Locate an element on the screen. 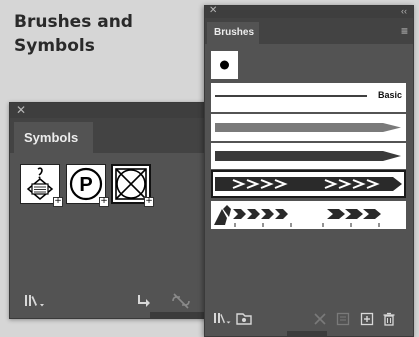 Image resolution: width=419 pixels, height=337 pixels. collapse-panel-icon: ‹‹ is located at coordinates (404, 11).